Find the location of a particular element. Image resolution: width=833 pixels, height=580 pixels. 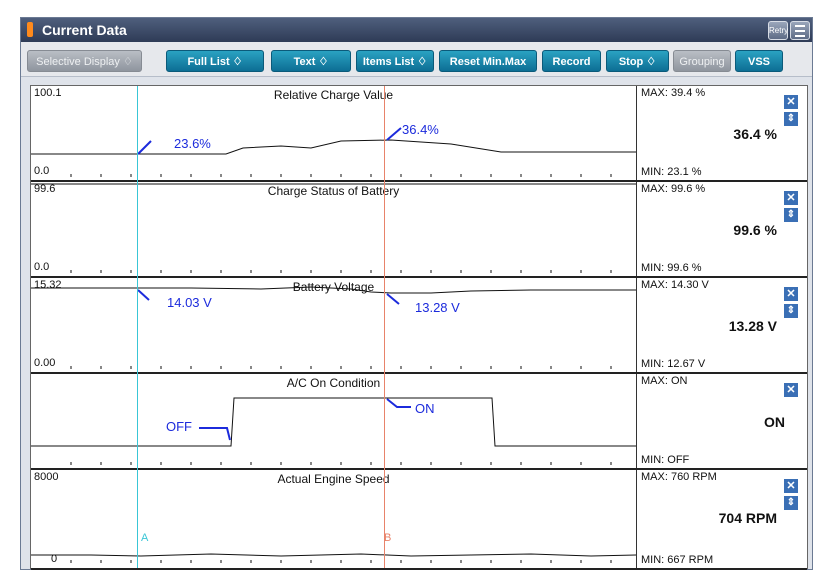

menu-button is located at coordinates (800, 30).